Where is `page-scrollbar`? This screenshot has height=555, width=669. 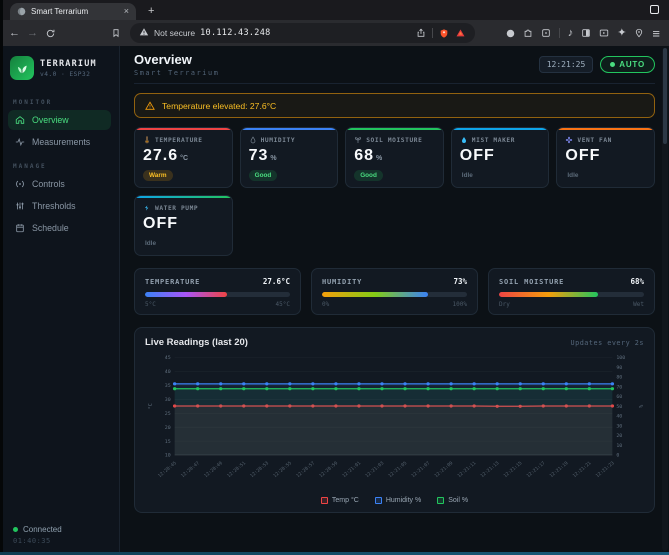
page-scrollbar is located at coordinates (665, 299).